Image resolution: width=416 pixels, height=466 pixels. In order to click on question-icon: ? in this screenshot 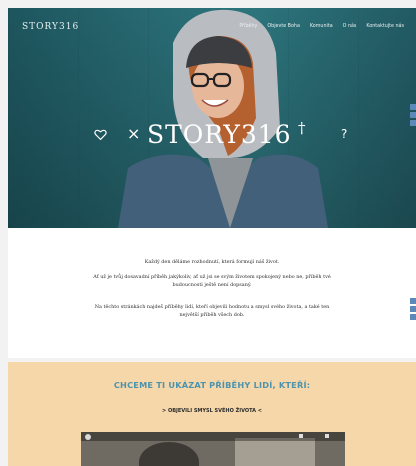, I will do `click(344, 134)`.